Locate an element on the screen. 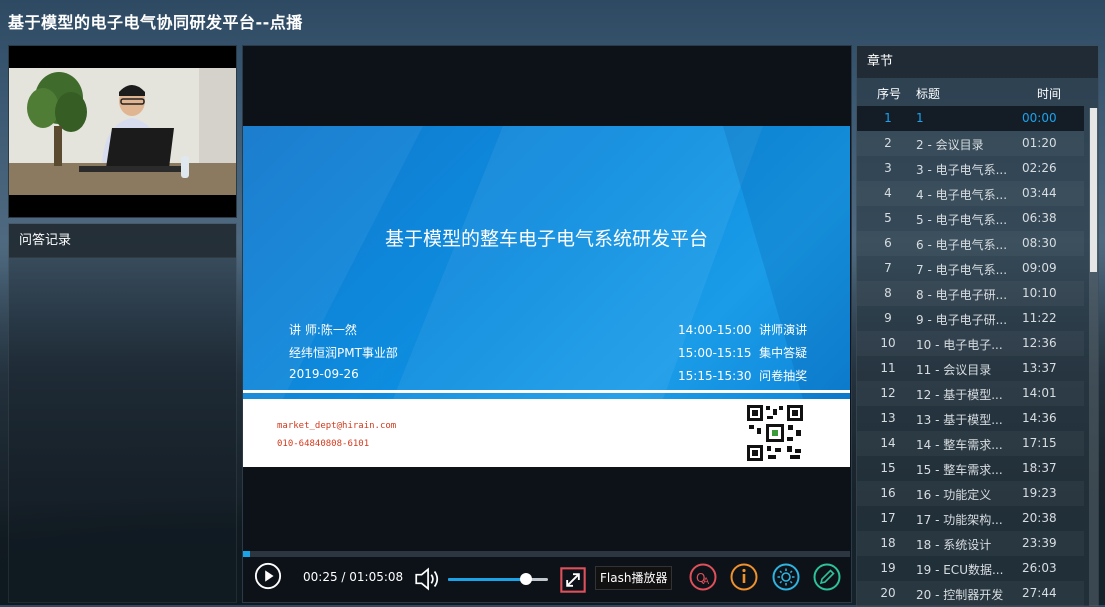 This screenshot has width=1105, height=607. chapter-row: 18 18 - 系统设计 23:39 is located at coordinates (970, 543).